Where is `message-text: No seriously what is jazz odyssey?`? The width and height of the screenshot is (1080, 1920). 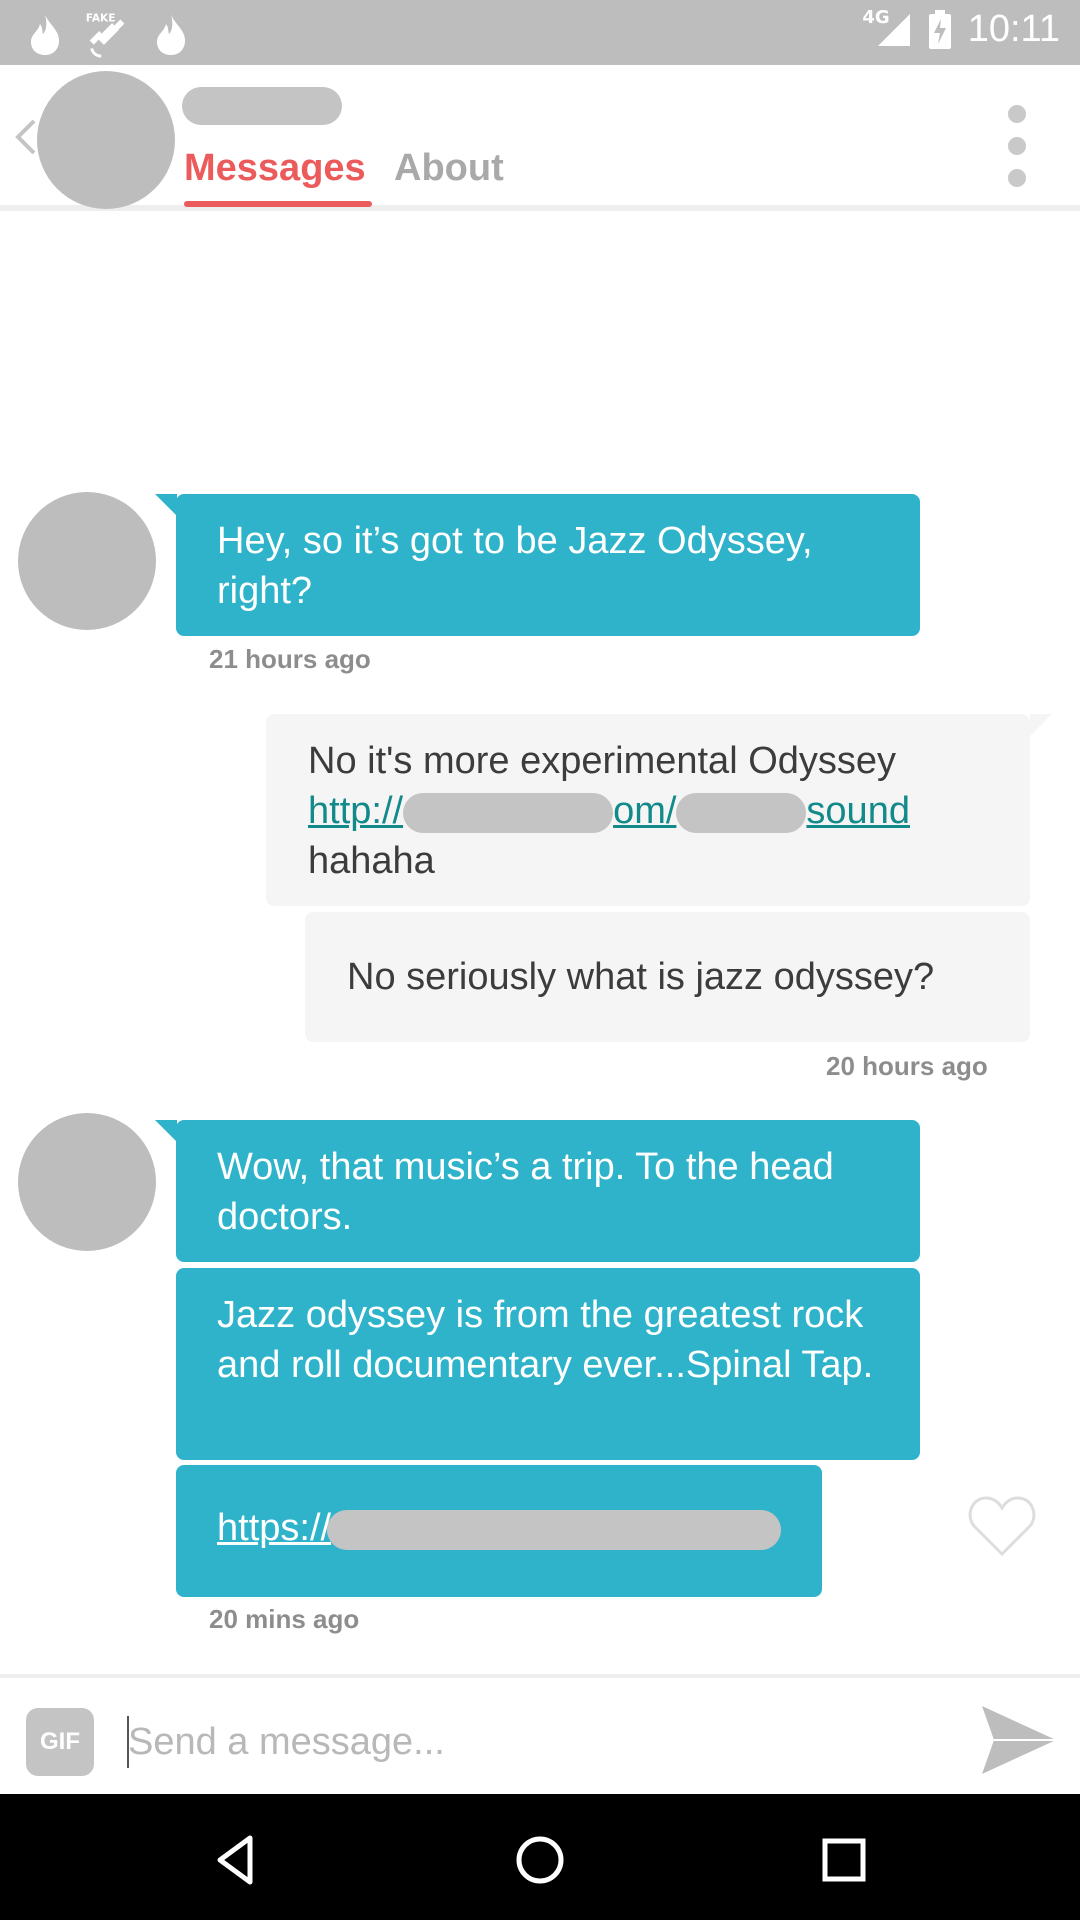
message-text: No seriously what is jazz odyssey? is located at coordinates (641, 977).